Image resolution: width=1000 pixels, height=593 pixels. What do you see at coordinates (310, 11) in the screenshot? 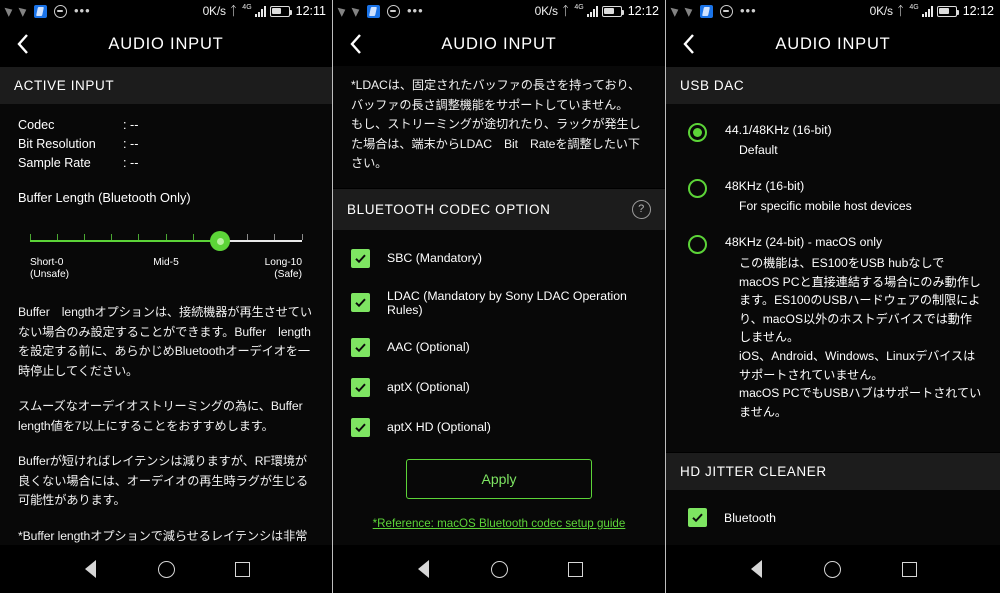
I see `clock-label: 12:11` at bounding box center [310, 11].